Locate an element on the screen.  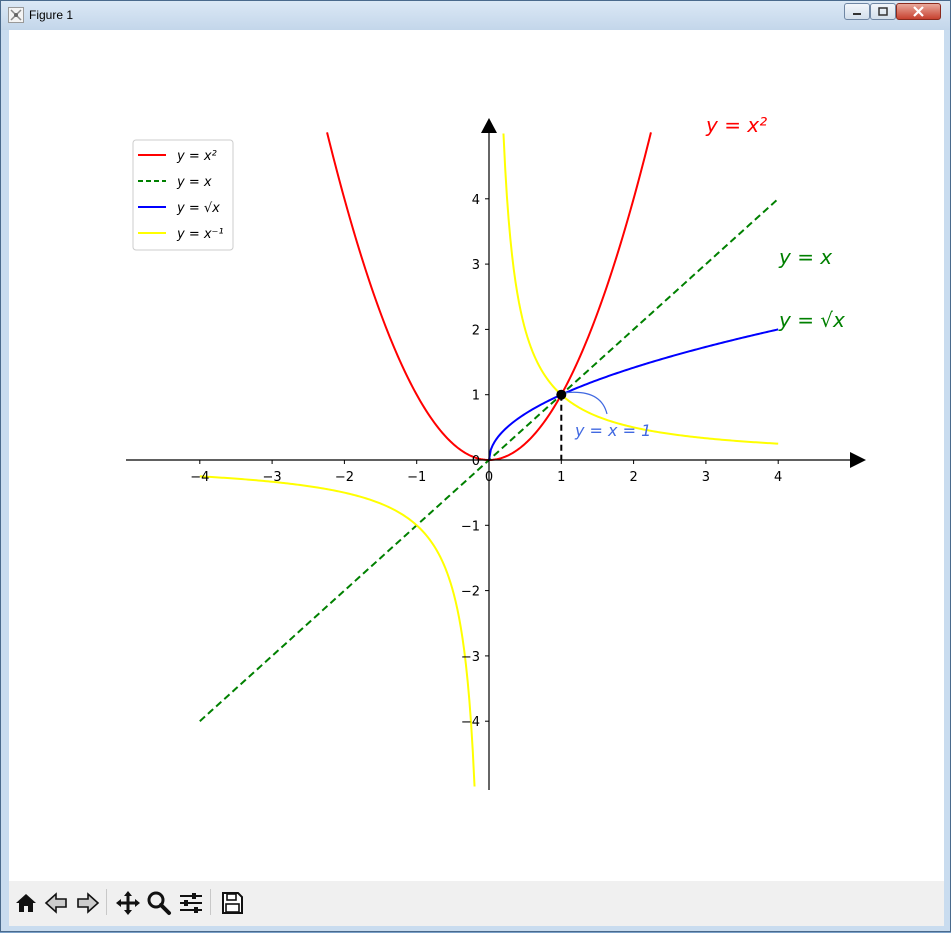
zoom-magnifier-icon is located at coordinates (159, 903).